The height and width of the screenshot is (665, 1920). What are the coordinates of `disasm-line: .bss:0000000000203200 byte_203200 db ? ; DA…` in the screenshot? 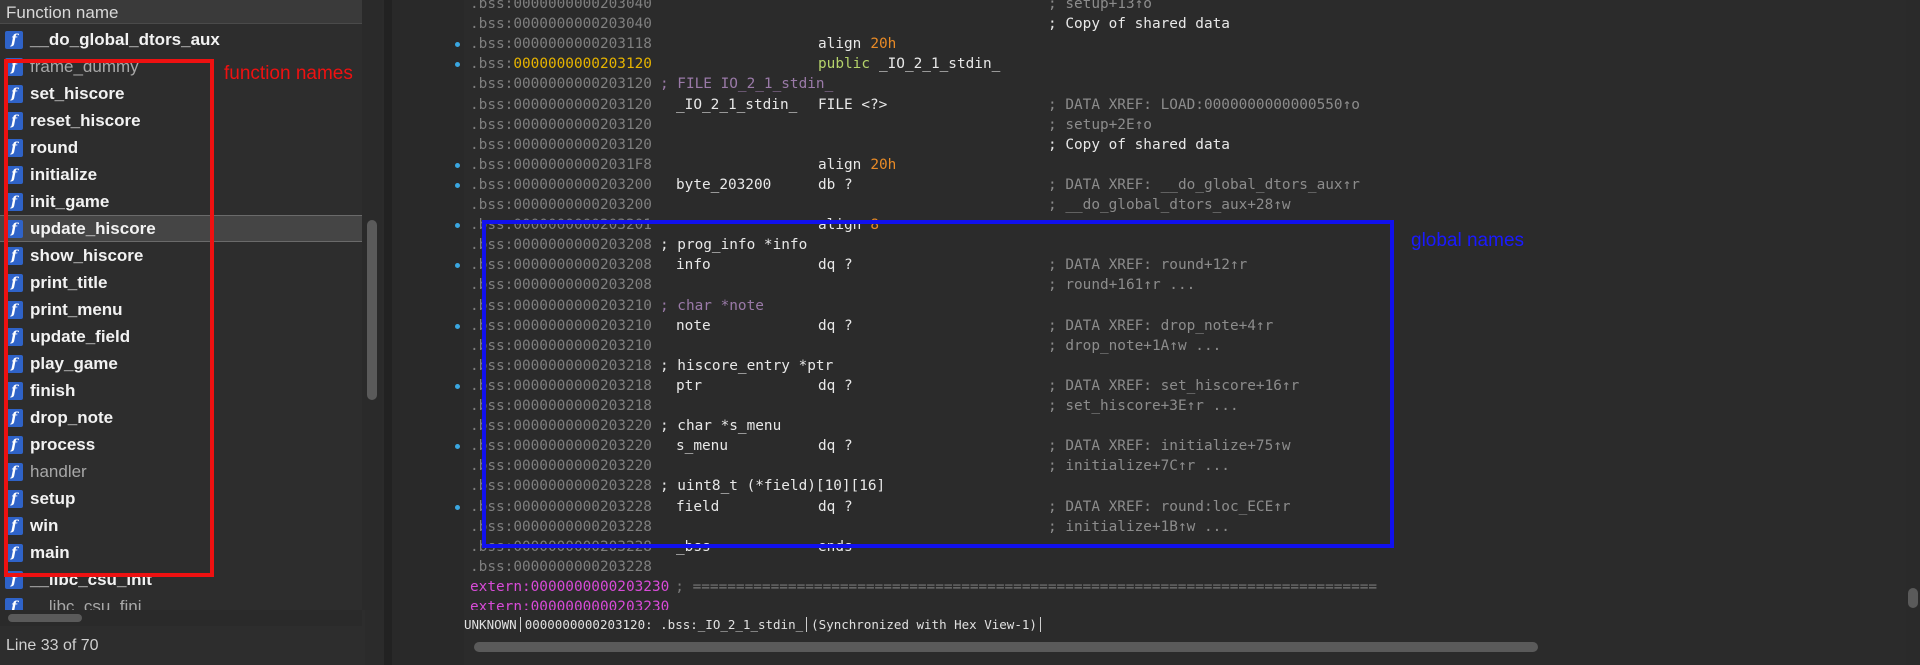 It's located at (1185, 185).